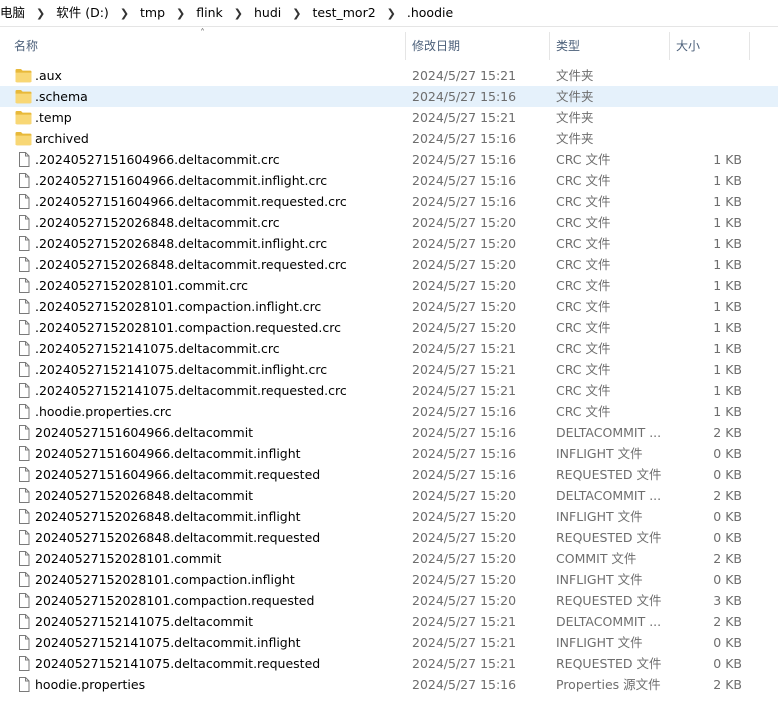 Image resolution: width=778 pixels, height=702 pixels. What do you see at coordinates (389, 117) in the screenshot?
I see `folder-row: .temp 2024/5/27 15:21 文件夹` at bounding box center [389, 117].